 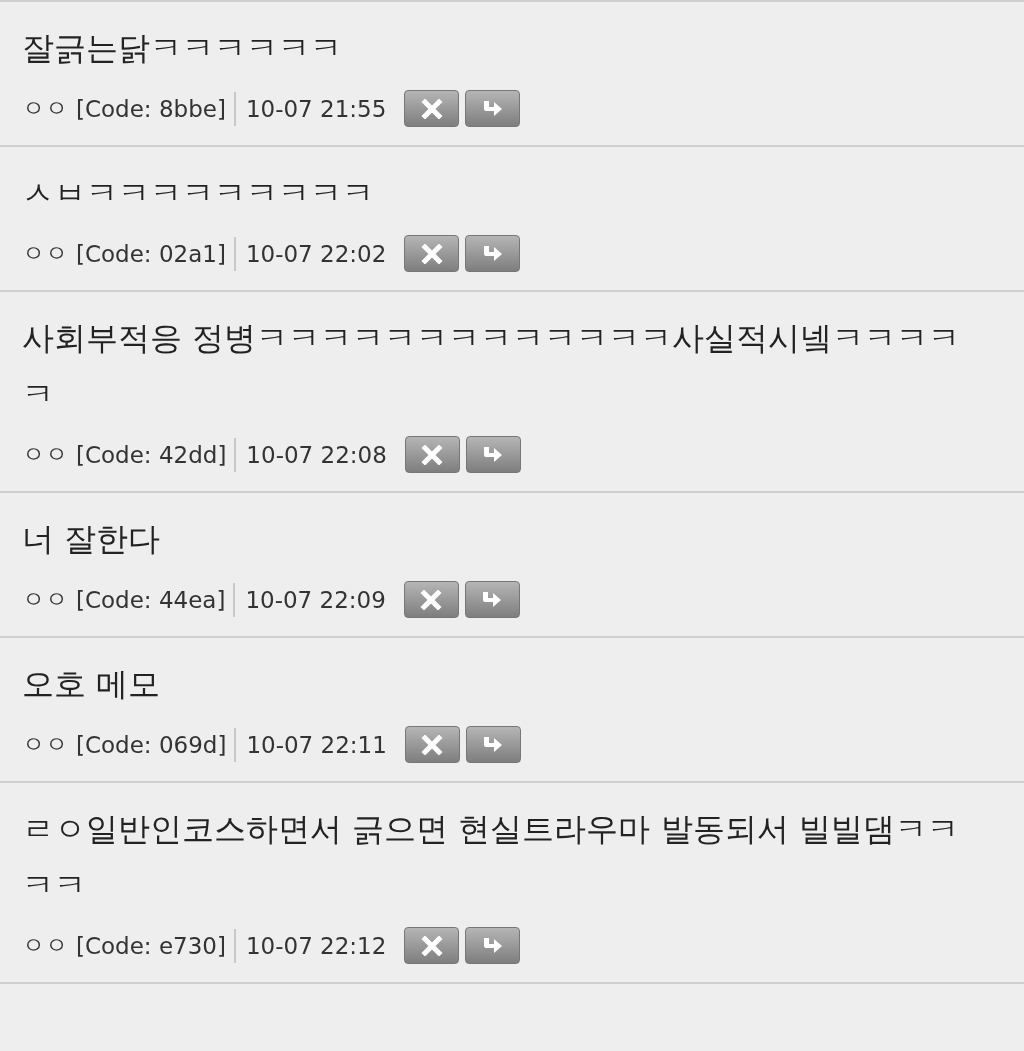 What do you see at coordinates (151, 744) in the screenshot?
I see `ip-code: [Code: 069d]` at bounding box center [151, 744].